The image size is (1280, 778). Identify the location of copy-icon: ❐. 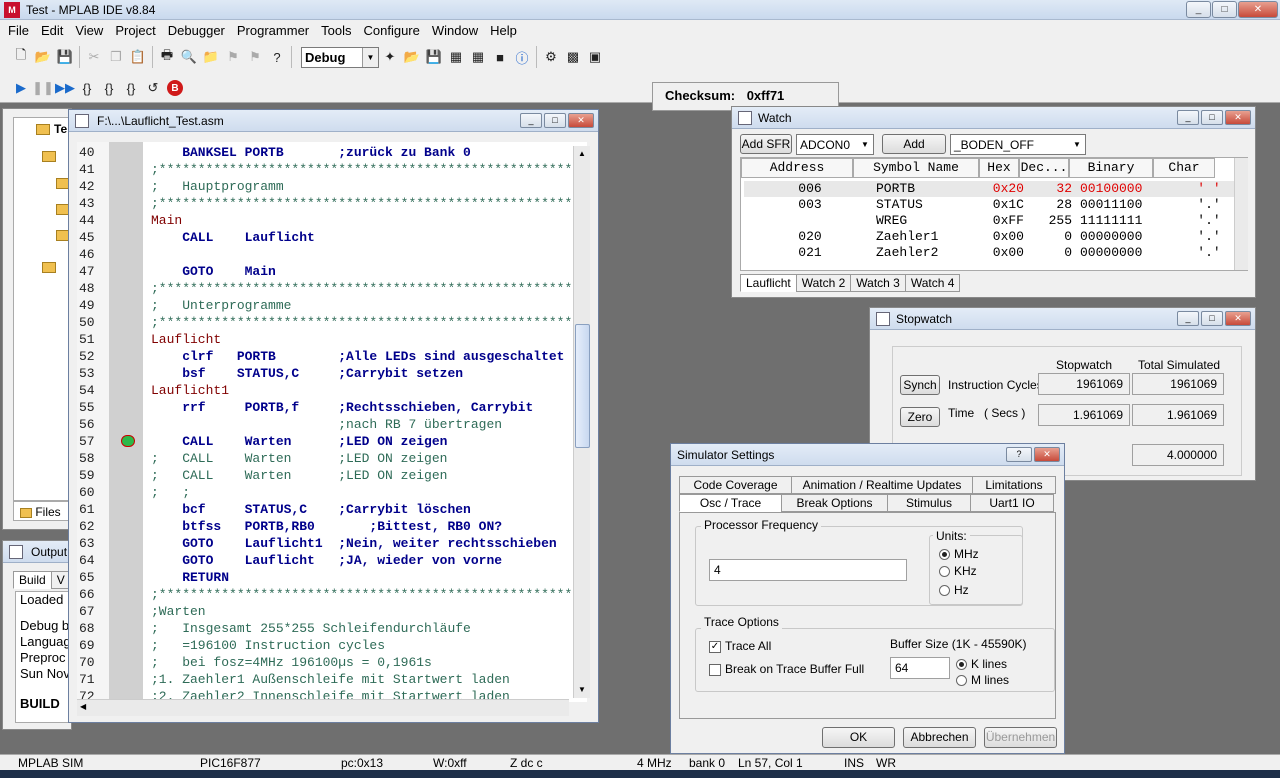
(116, 57).